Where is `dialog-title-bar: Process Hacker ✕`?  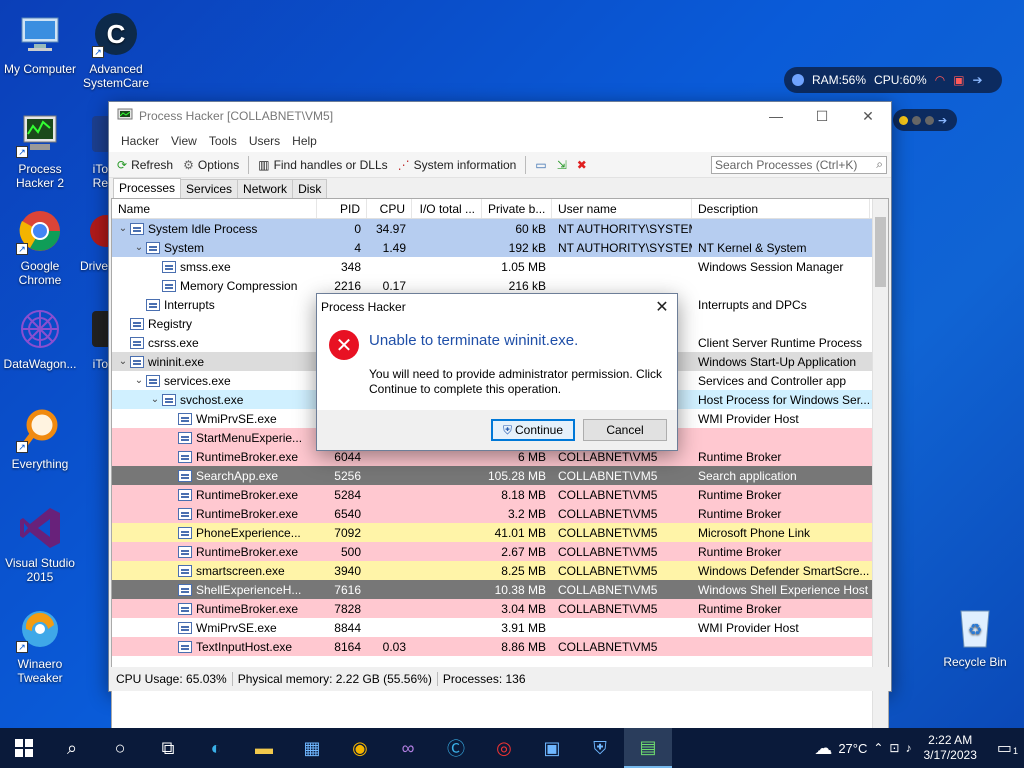 dialog-title-bar: Process Hacker ✕ is located at coordinates (497, 307).